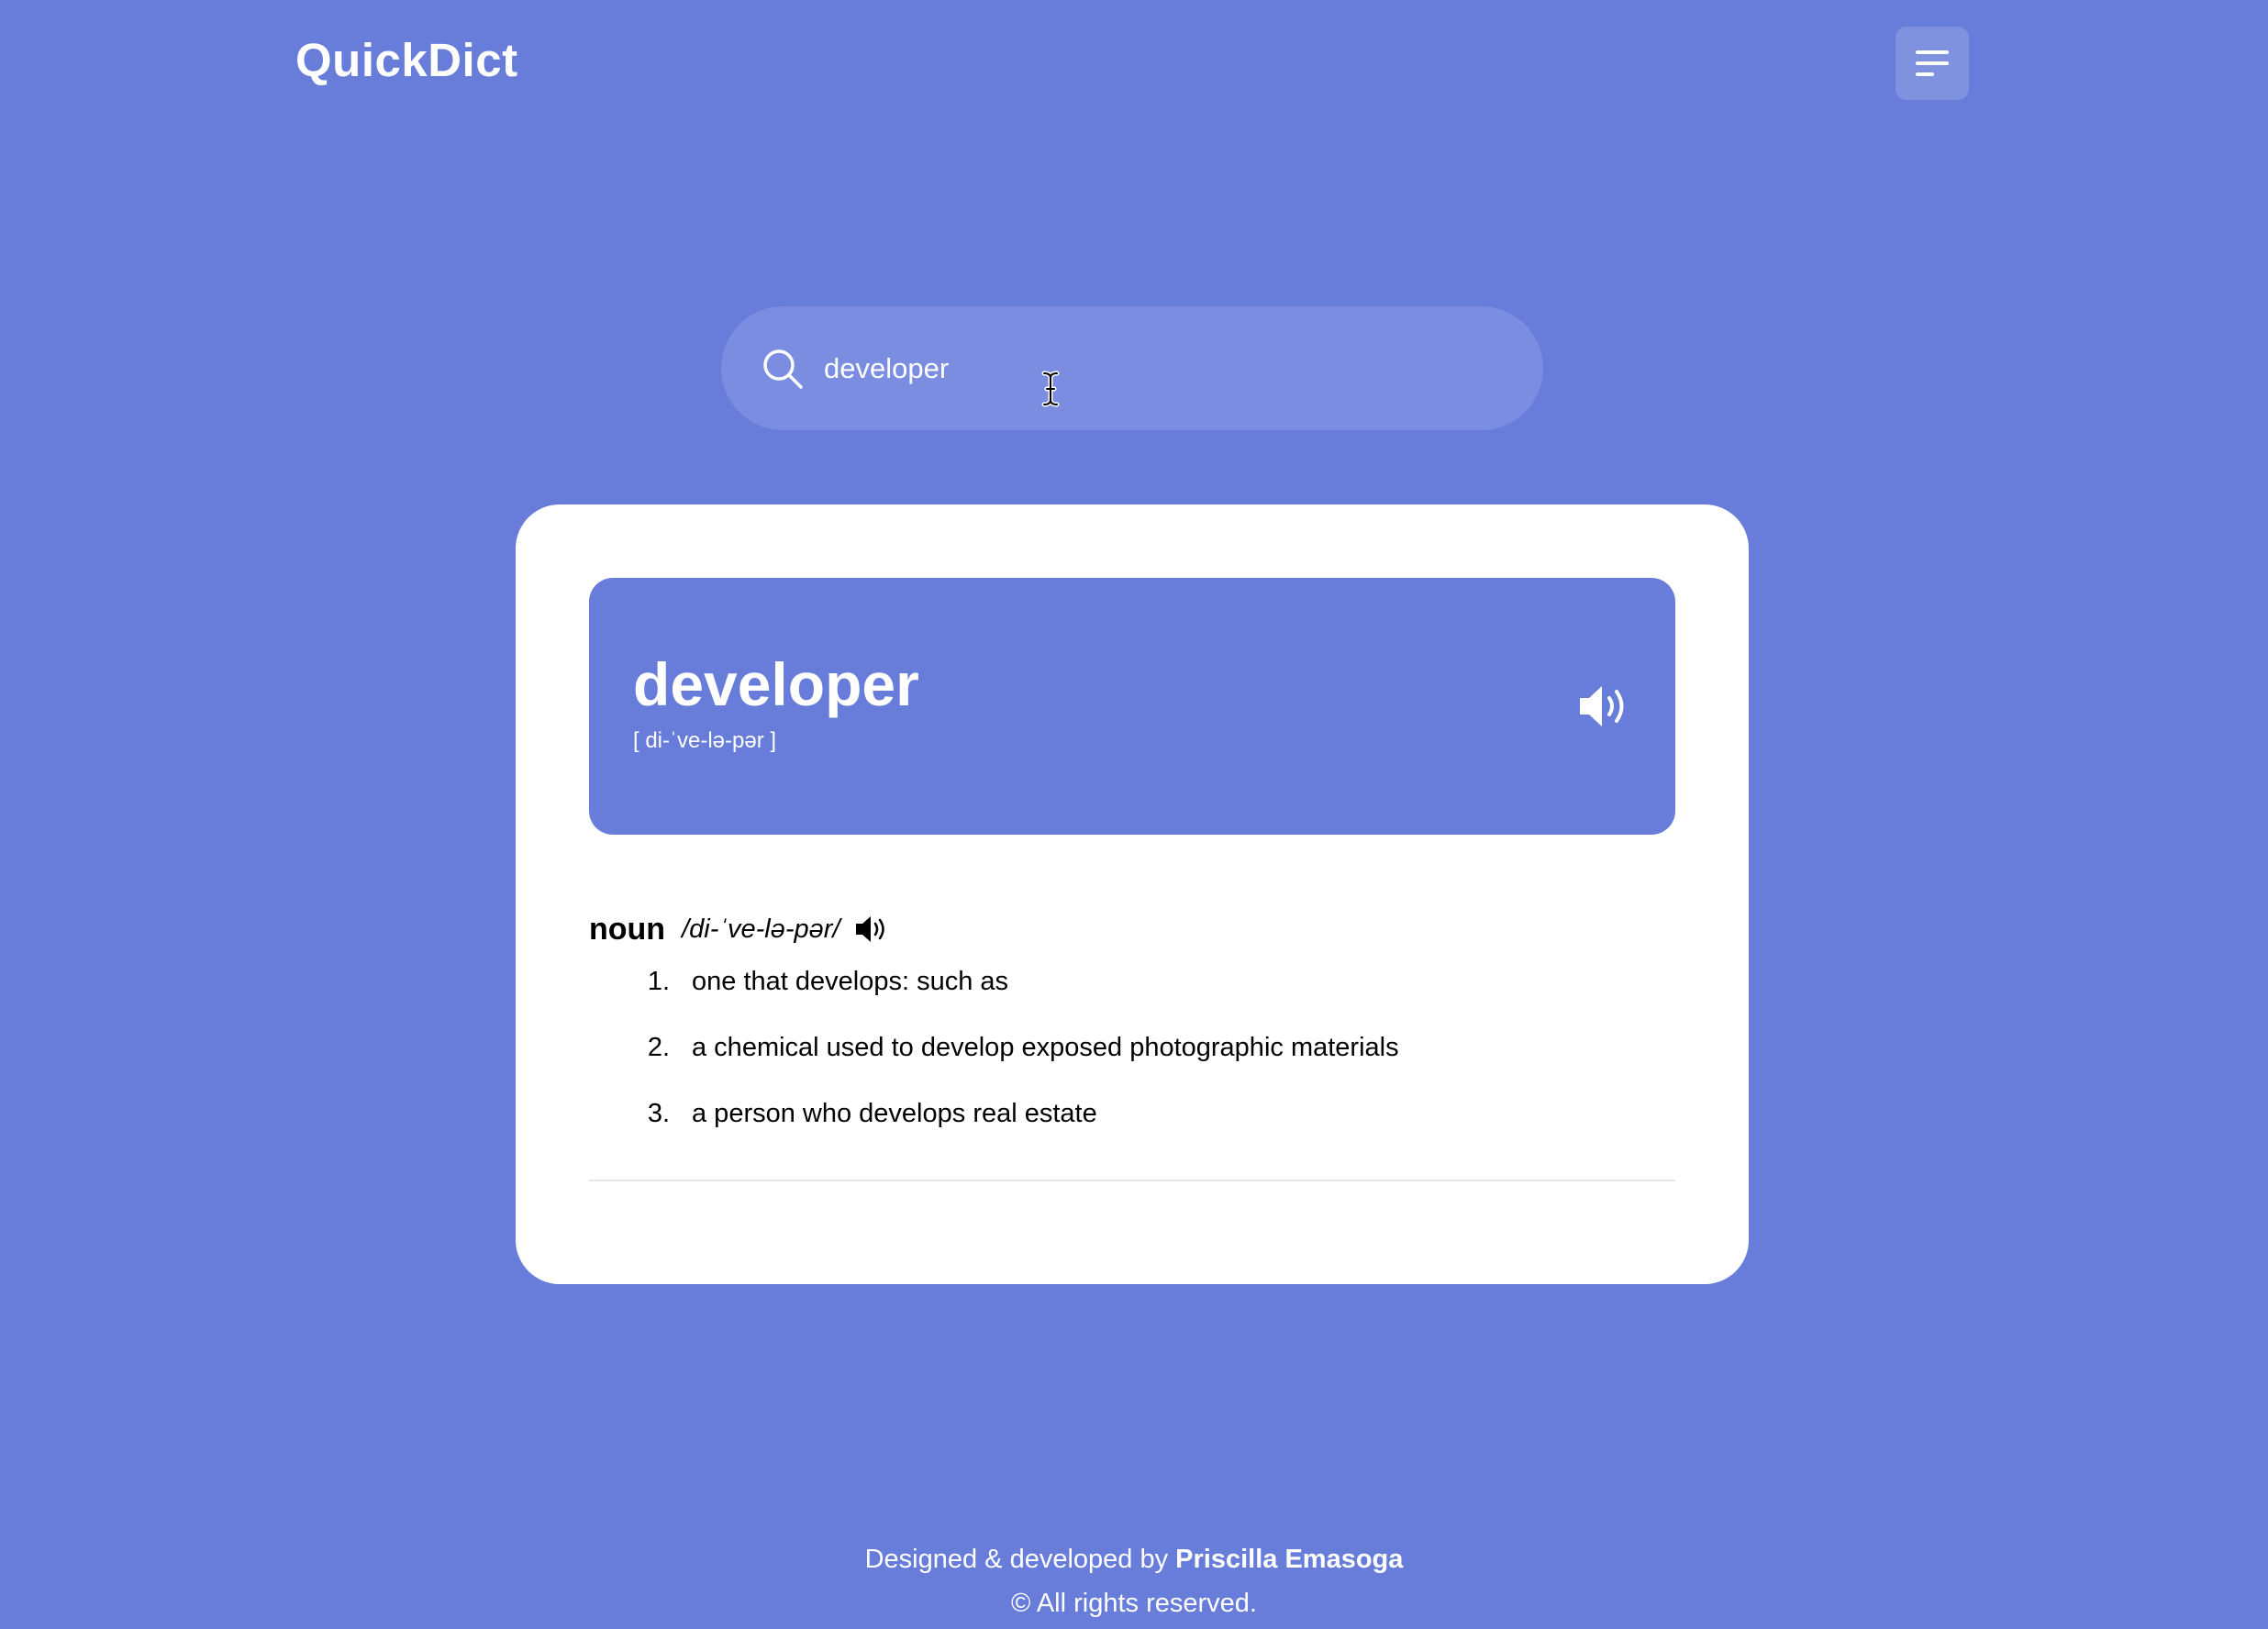 The height and width of the screenshot is (1629, 2268). What do you see at coordinates (783, 369) in the screenshot?
I see `search-icon` at bounding box center [783, 369].